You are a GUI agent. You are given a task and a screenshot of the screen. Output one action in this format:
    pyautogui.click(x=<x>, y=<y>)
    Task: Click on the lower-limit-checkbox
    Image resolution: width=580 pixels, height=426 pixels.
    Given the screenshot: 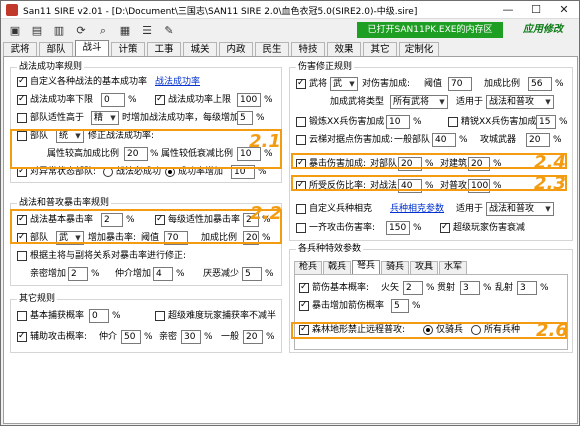 What is the action you would take?
    pyautogui.click(x=22, y=99)
    